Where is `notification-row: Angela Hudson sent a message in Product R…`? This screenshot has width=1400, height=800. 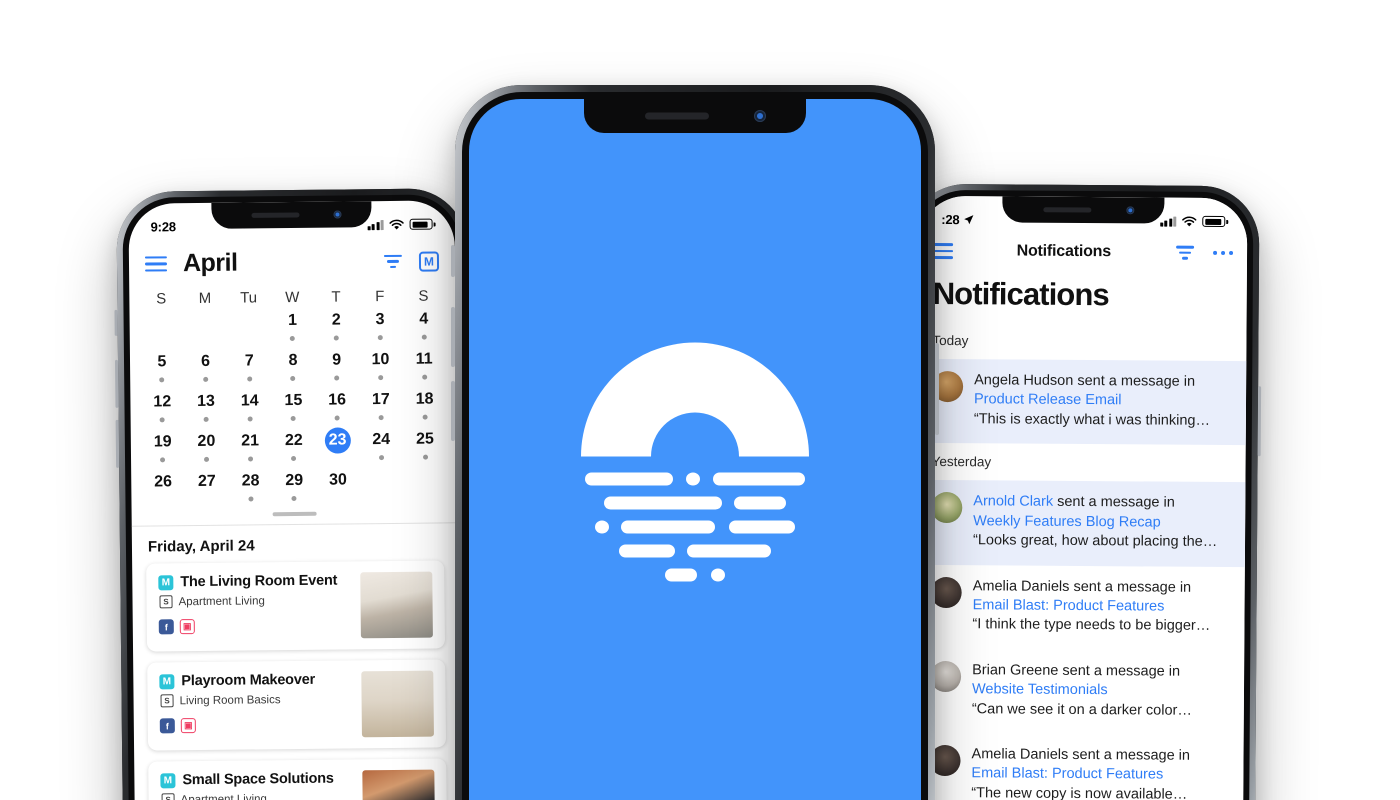 notification-row: Angela Hudson sent a message in Product R… is located at coordinates (1082, 402).